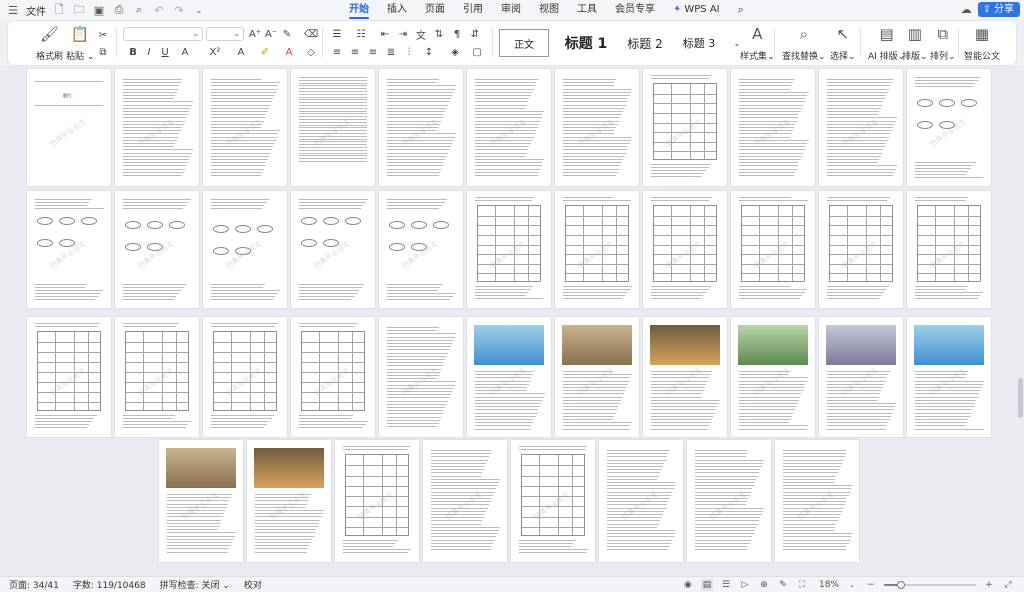 The height and width of the screenshot is (592, 1024). Describe the element at coordinates (477, 52) in the screenshot. I see `borders-icon: ▢` at that location.